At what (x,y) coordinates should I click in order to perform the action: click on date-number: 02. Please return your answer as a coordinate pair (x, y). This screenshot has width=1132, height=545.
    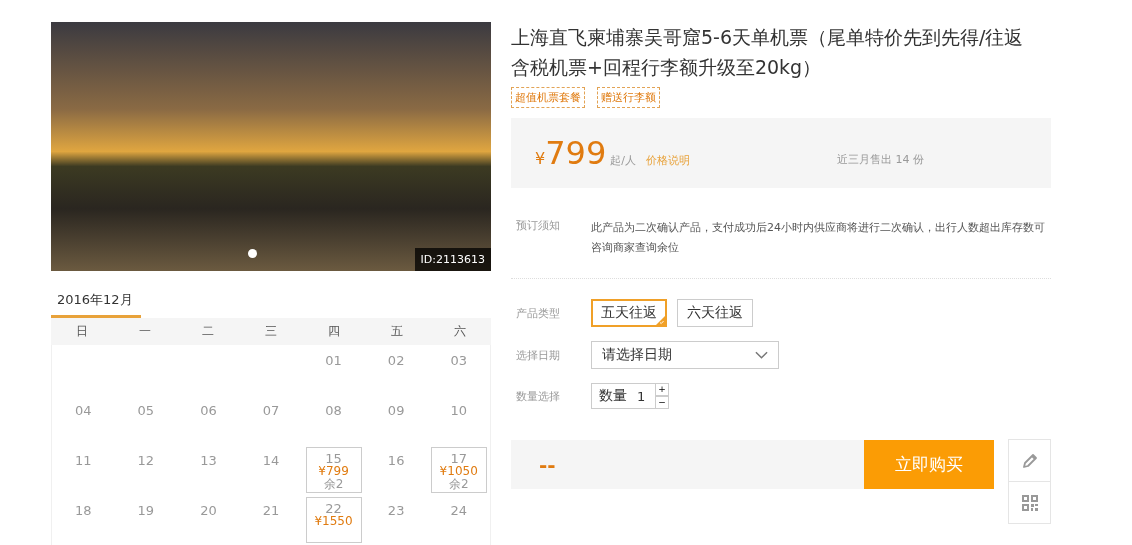
    Looking at the image, I should click on (396, 360).